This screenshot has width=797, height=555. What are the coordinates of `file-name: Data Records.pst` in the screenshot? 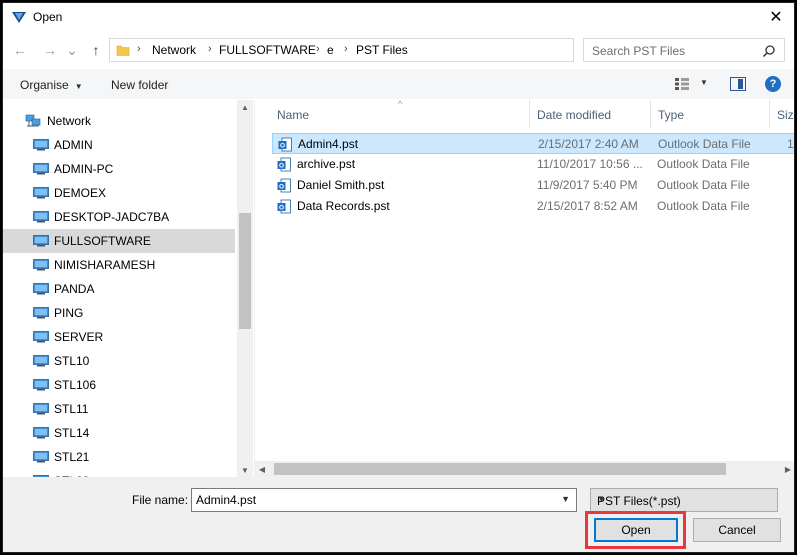 It's located at (343, 206).